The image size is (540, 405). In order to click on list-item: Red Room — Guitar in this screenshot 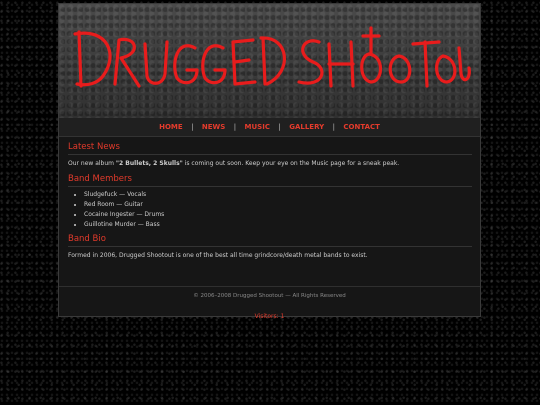, I will do `click(278, 204)`.